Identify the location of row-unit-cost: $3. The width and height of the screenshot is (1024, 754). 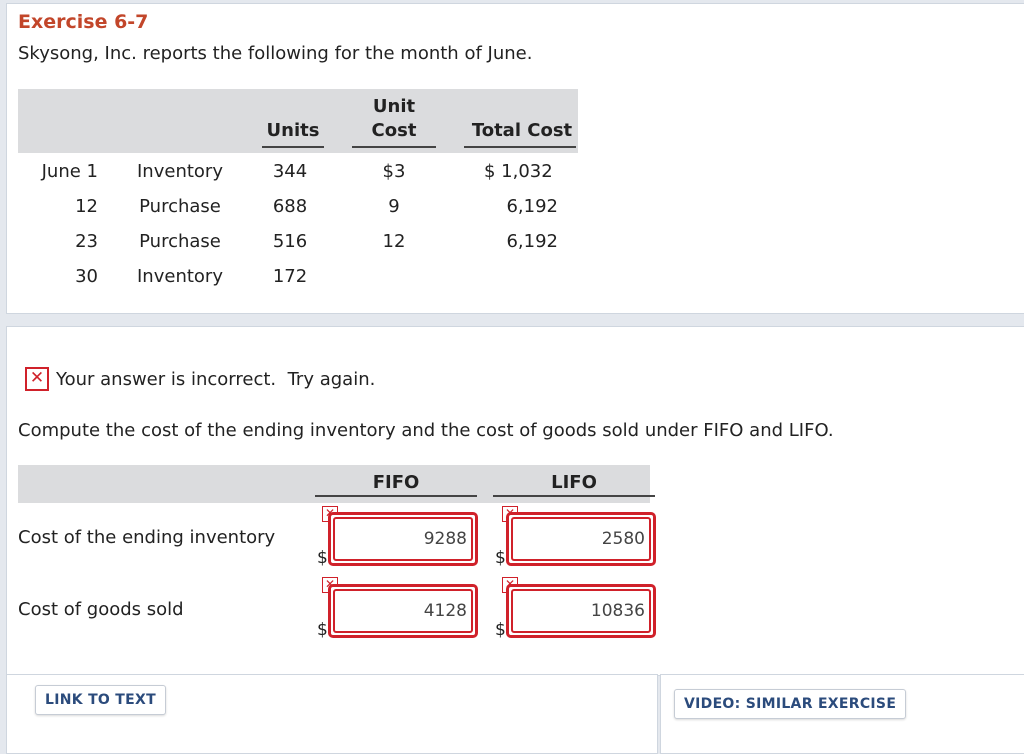
(394, 171).